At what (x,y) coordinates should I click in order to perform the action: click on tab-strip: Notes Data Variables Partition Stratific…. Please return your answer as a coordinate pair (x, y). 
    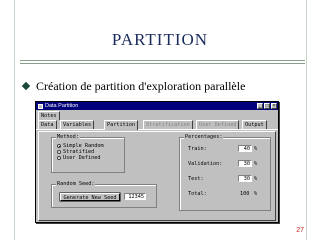
    Looking at the image, I should click on (157, 120).